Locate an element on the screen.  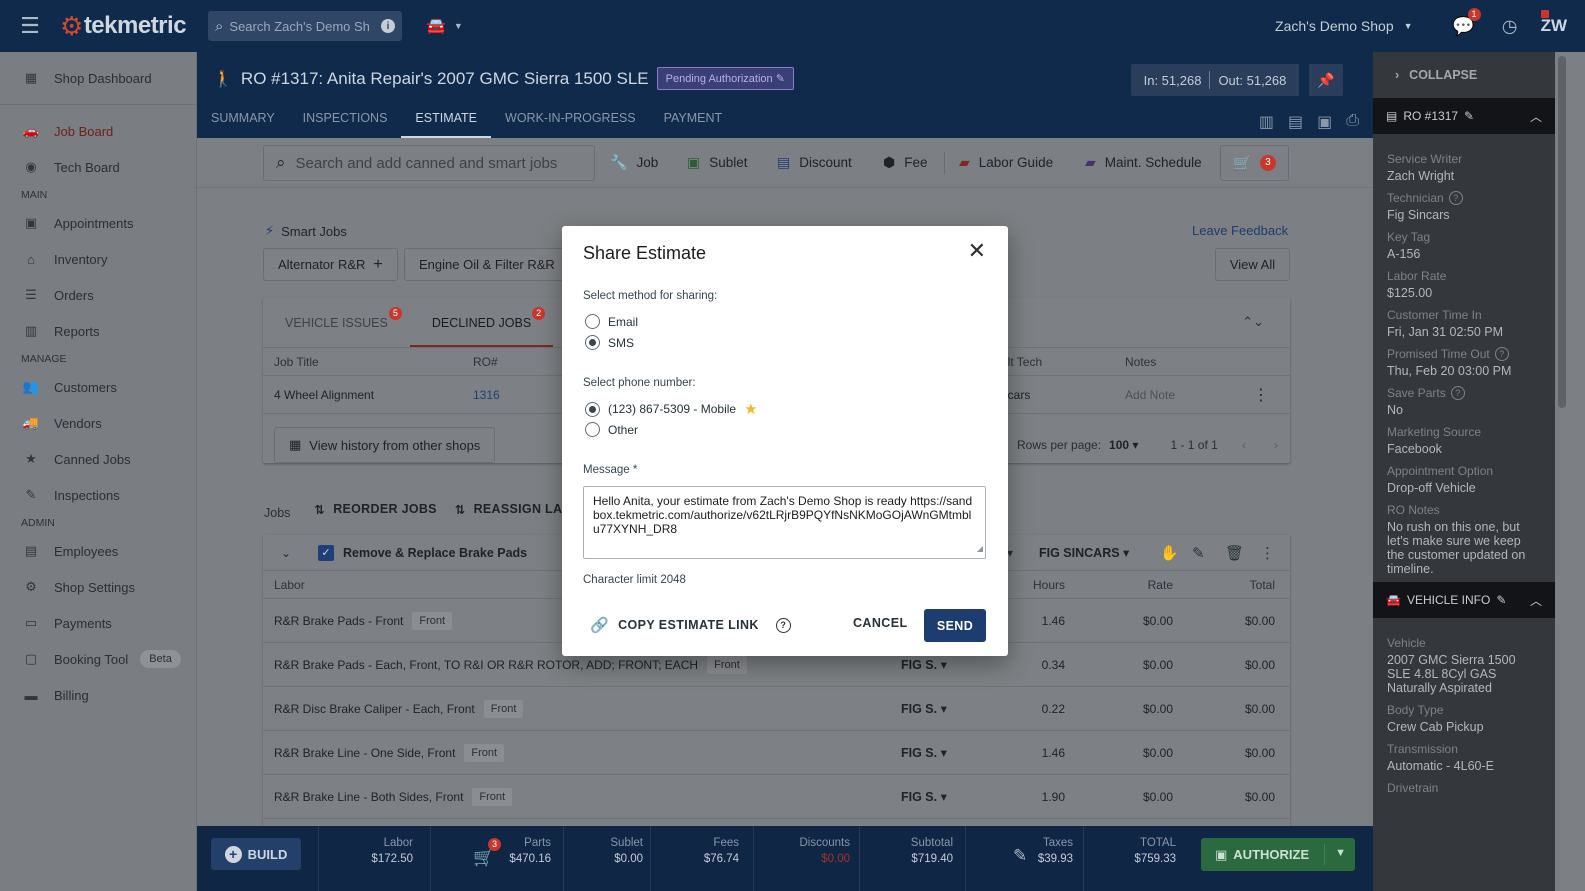
sidebar-item-tech-board: ◉ Tech Board is located at coordinates (98, 167).